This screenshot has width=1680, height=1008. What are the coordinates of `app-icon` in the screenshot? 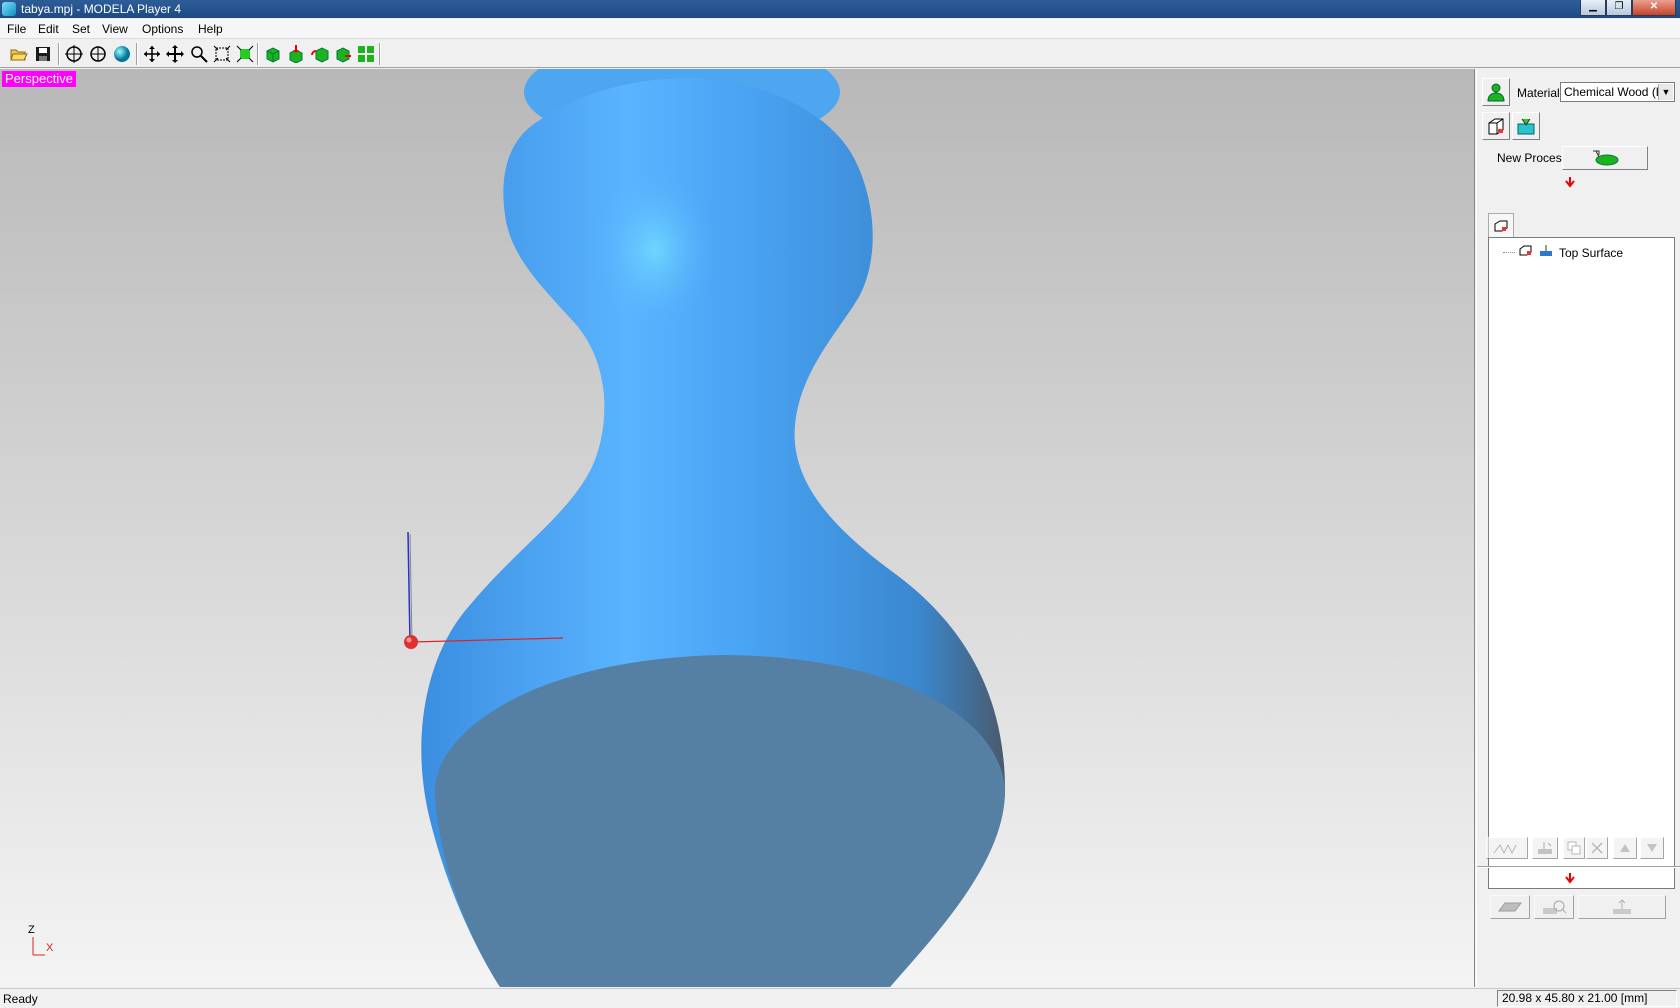 It's located at (9, 9).